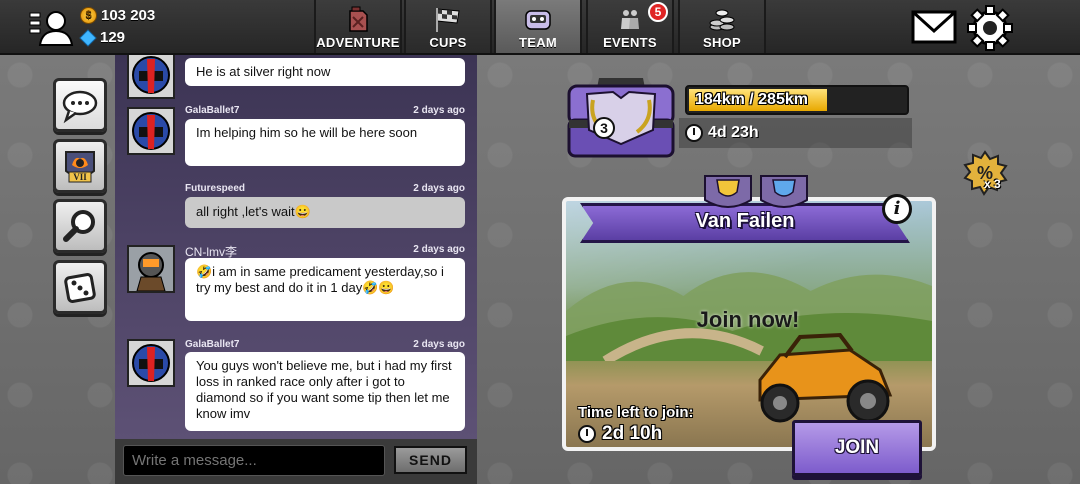 The image size is (1080, 484). Describe the element at coordinates (630, 19) in the screenshot. I see `events-people-icon` at that location.